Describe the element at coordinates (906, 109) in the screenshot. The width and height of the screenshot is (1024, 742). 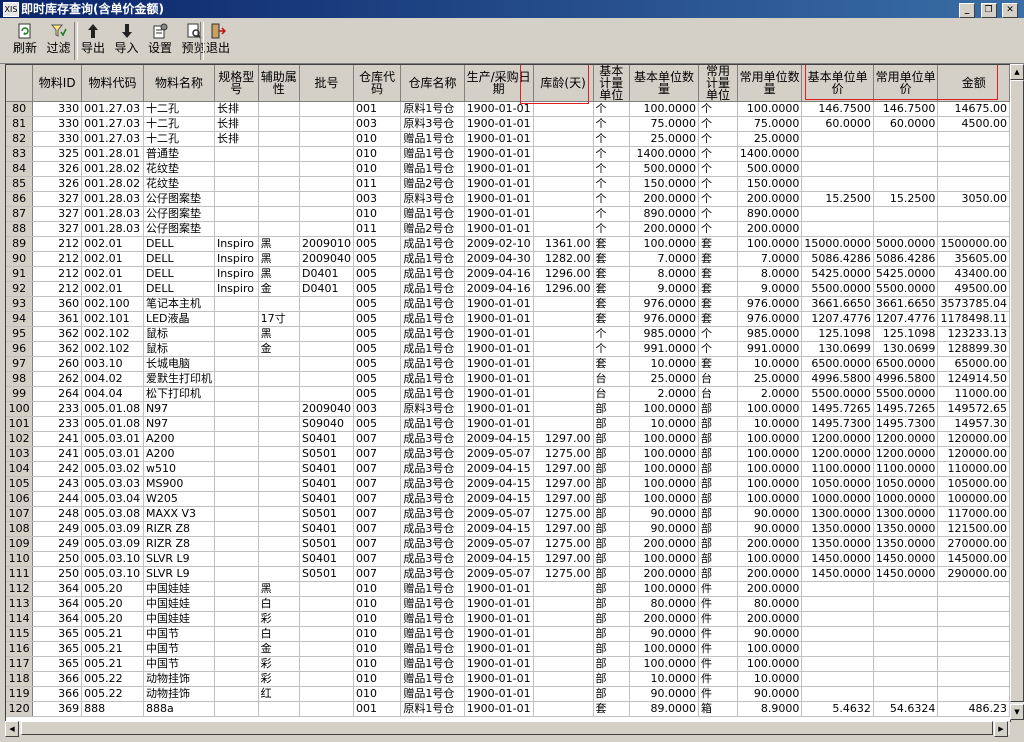
I see `table-cell: 146.7500` at that location.